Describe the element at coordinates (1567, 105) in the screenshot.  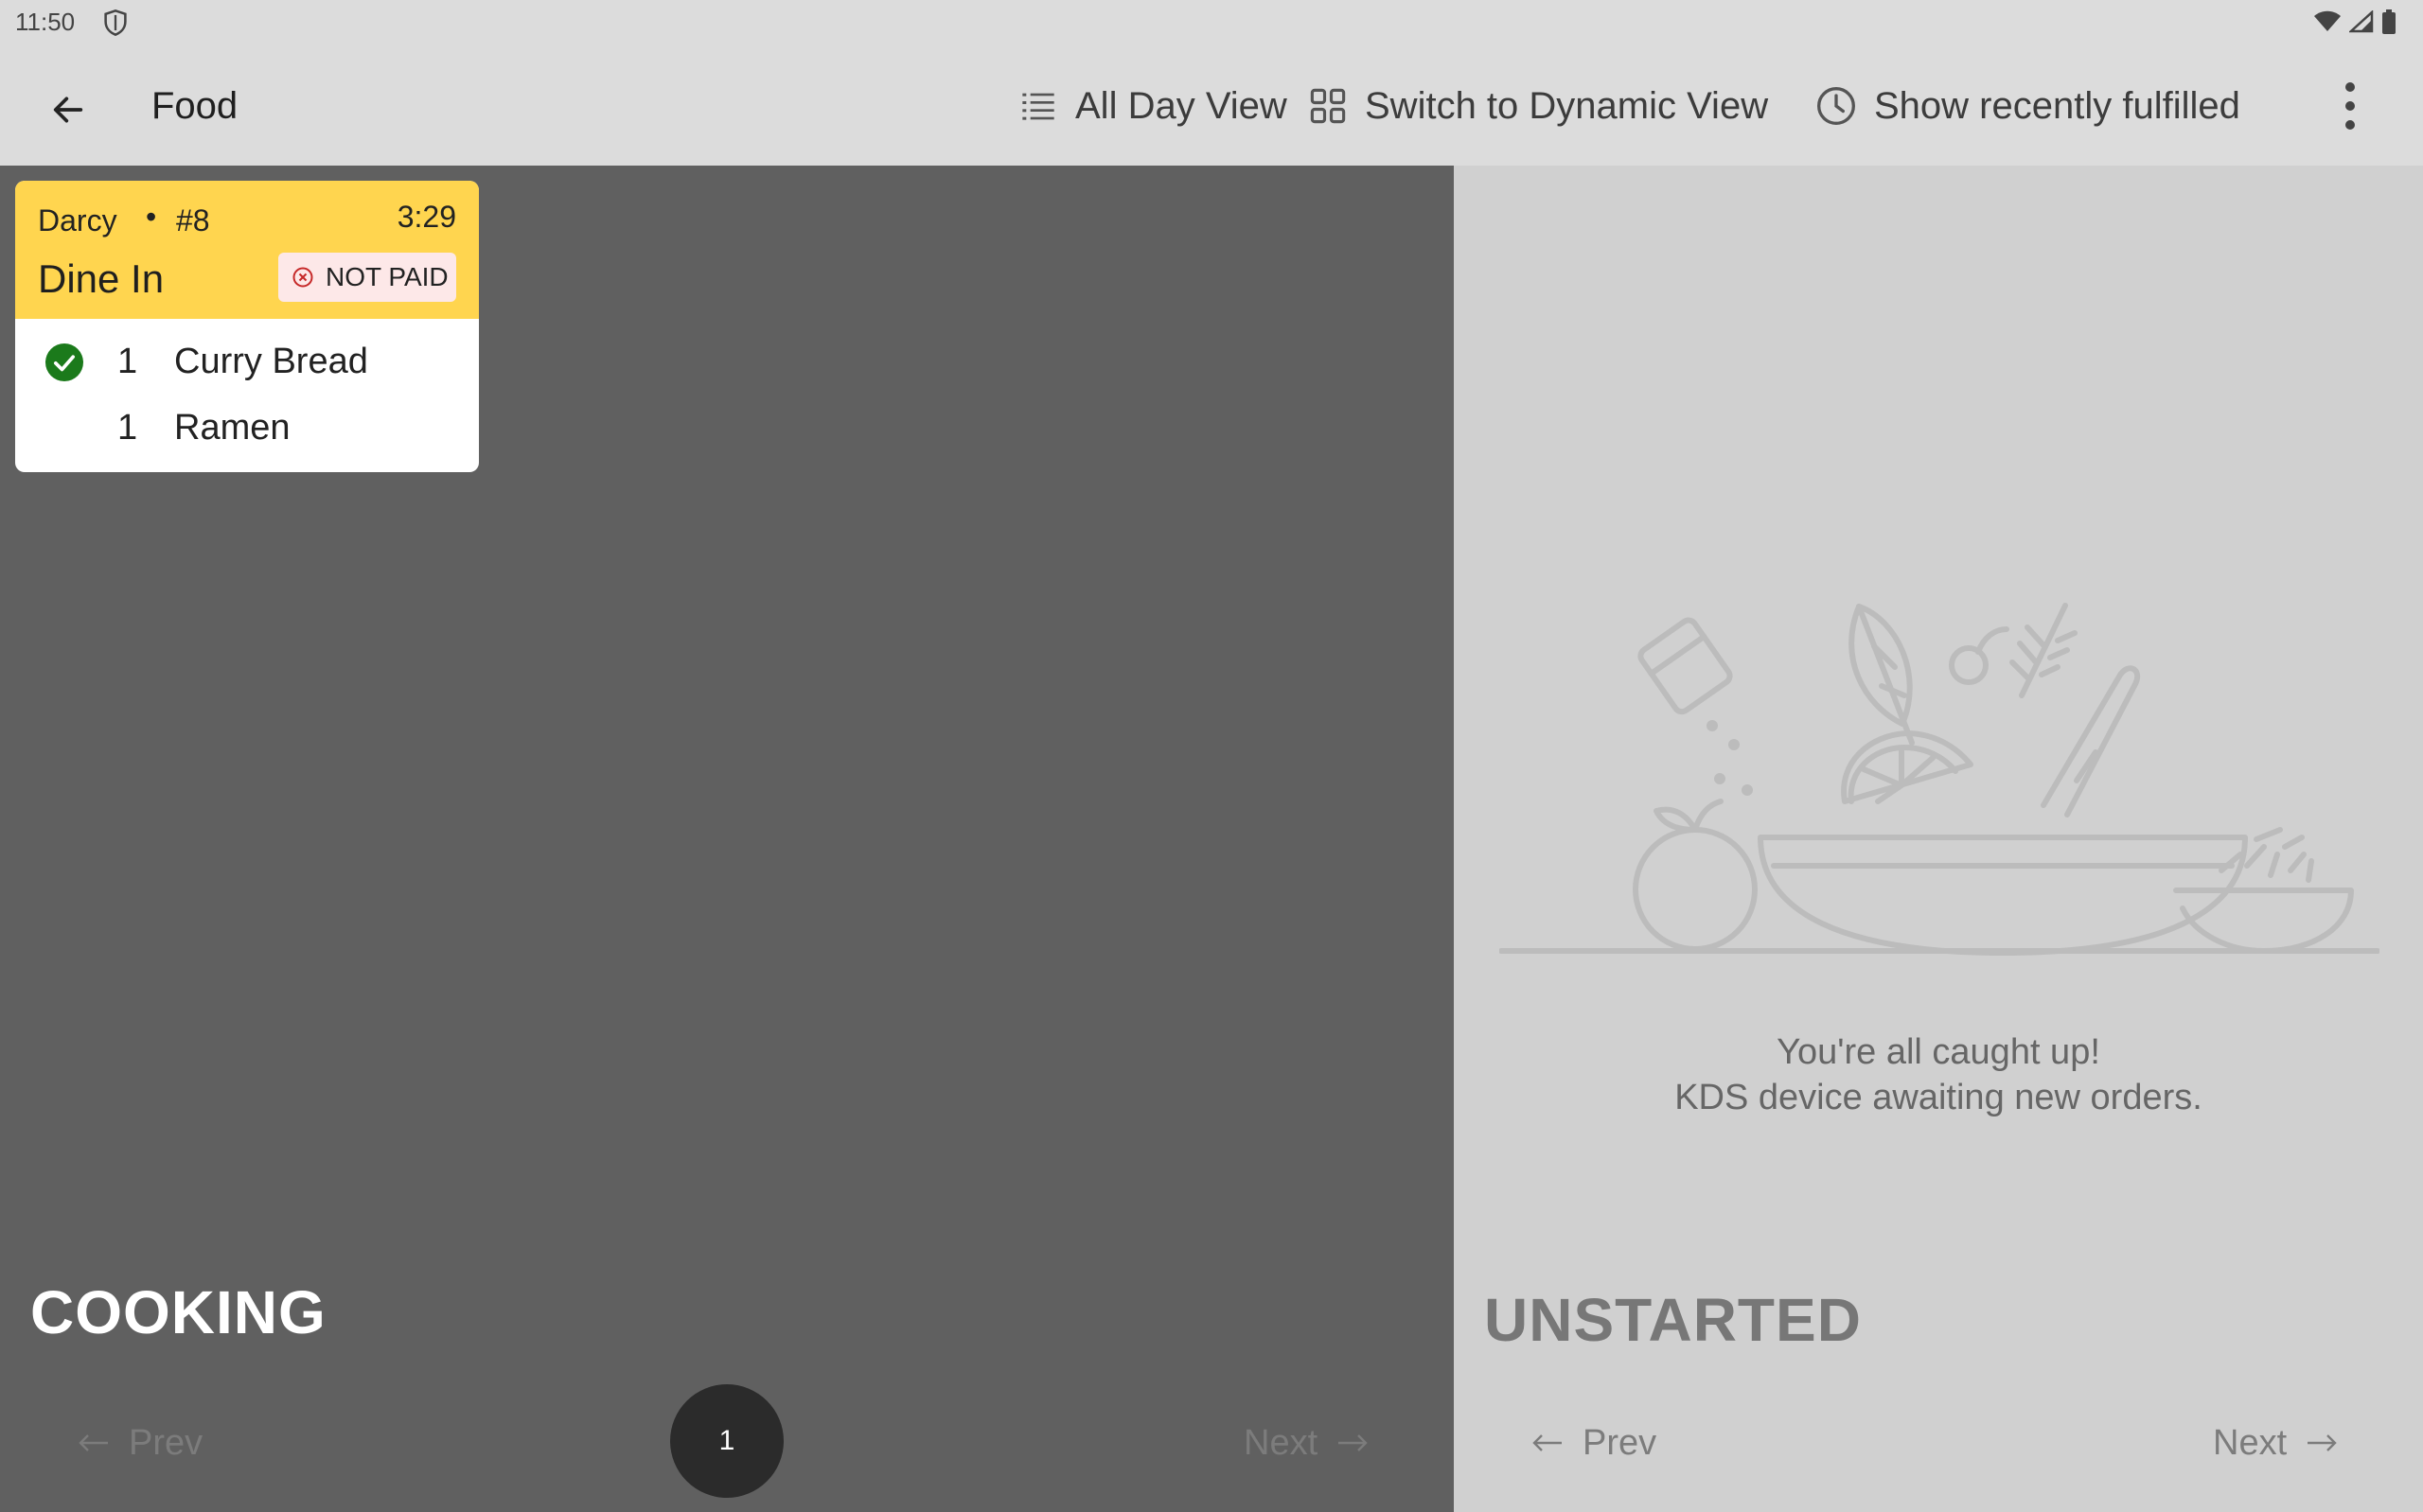
I see `switch-dynamic-view-label: Switch to Dynamic View` at that location.